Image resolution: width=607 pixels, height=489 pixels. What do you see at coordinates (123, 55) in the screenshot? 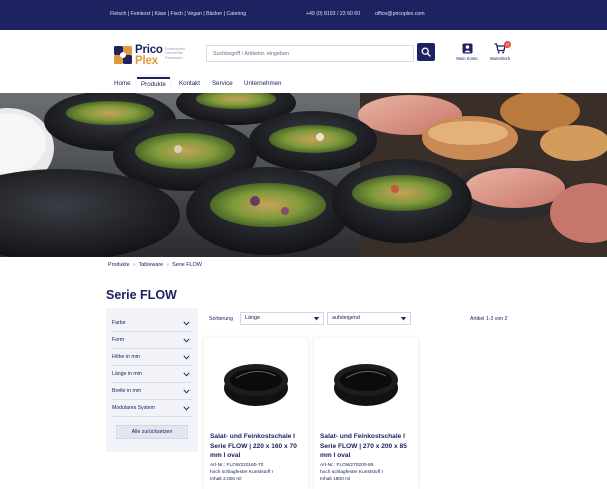
I see `logo-mark-icon` at bounding box center [123, 55].